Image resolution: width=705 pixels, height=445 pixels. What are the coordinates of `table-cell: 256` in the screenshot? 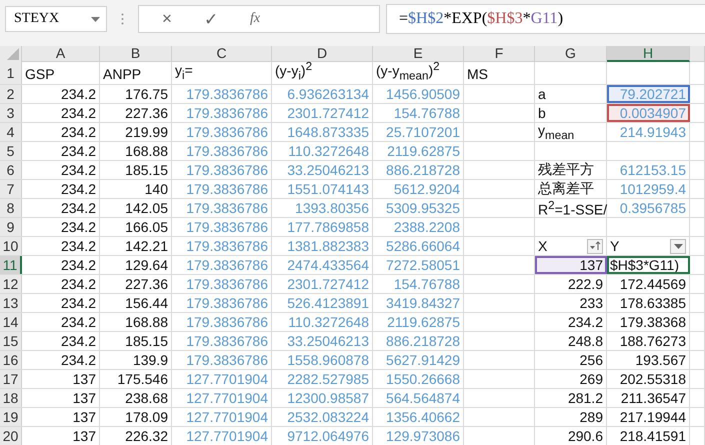 It's located at (571, 360).